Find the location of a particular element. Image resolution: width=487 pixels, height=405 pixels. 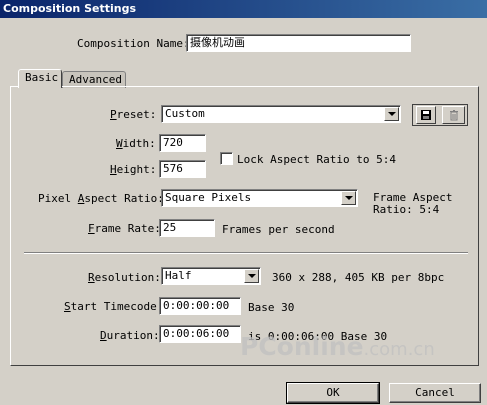

frame-rate-label: Frame Rate: is located at coordinates (124, 228).